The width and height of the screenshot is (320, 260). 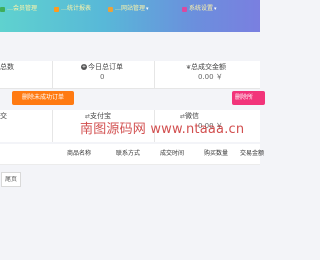 I want to click on stat-total-amount-value: 0.00 ￥, so click(x=210, y=77).